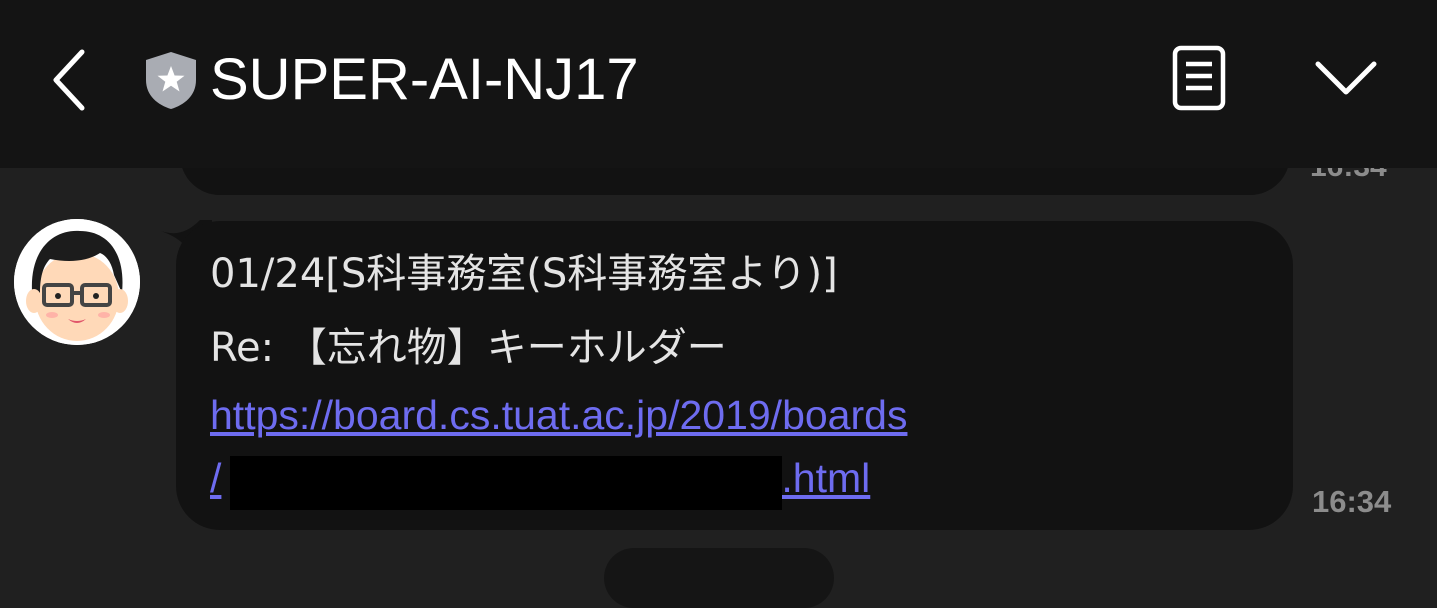  What do you see at coordinates (1352, 501) in the screenshot?
I see `message-timestamp: 16:34` at bounding box center [1352, 501].